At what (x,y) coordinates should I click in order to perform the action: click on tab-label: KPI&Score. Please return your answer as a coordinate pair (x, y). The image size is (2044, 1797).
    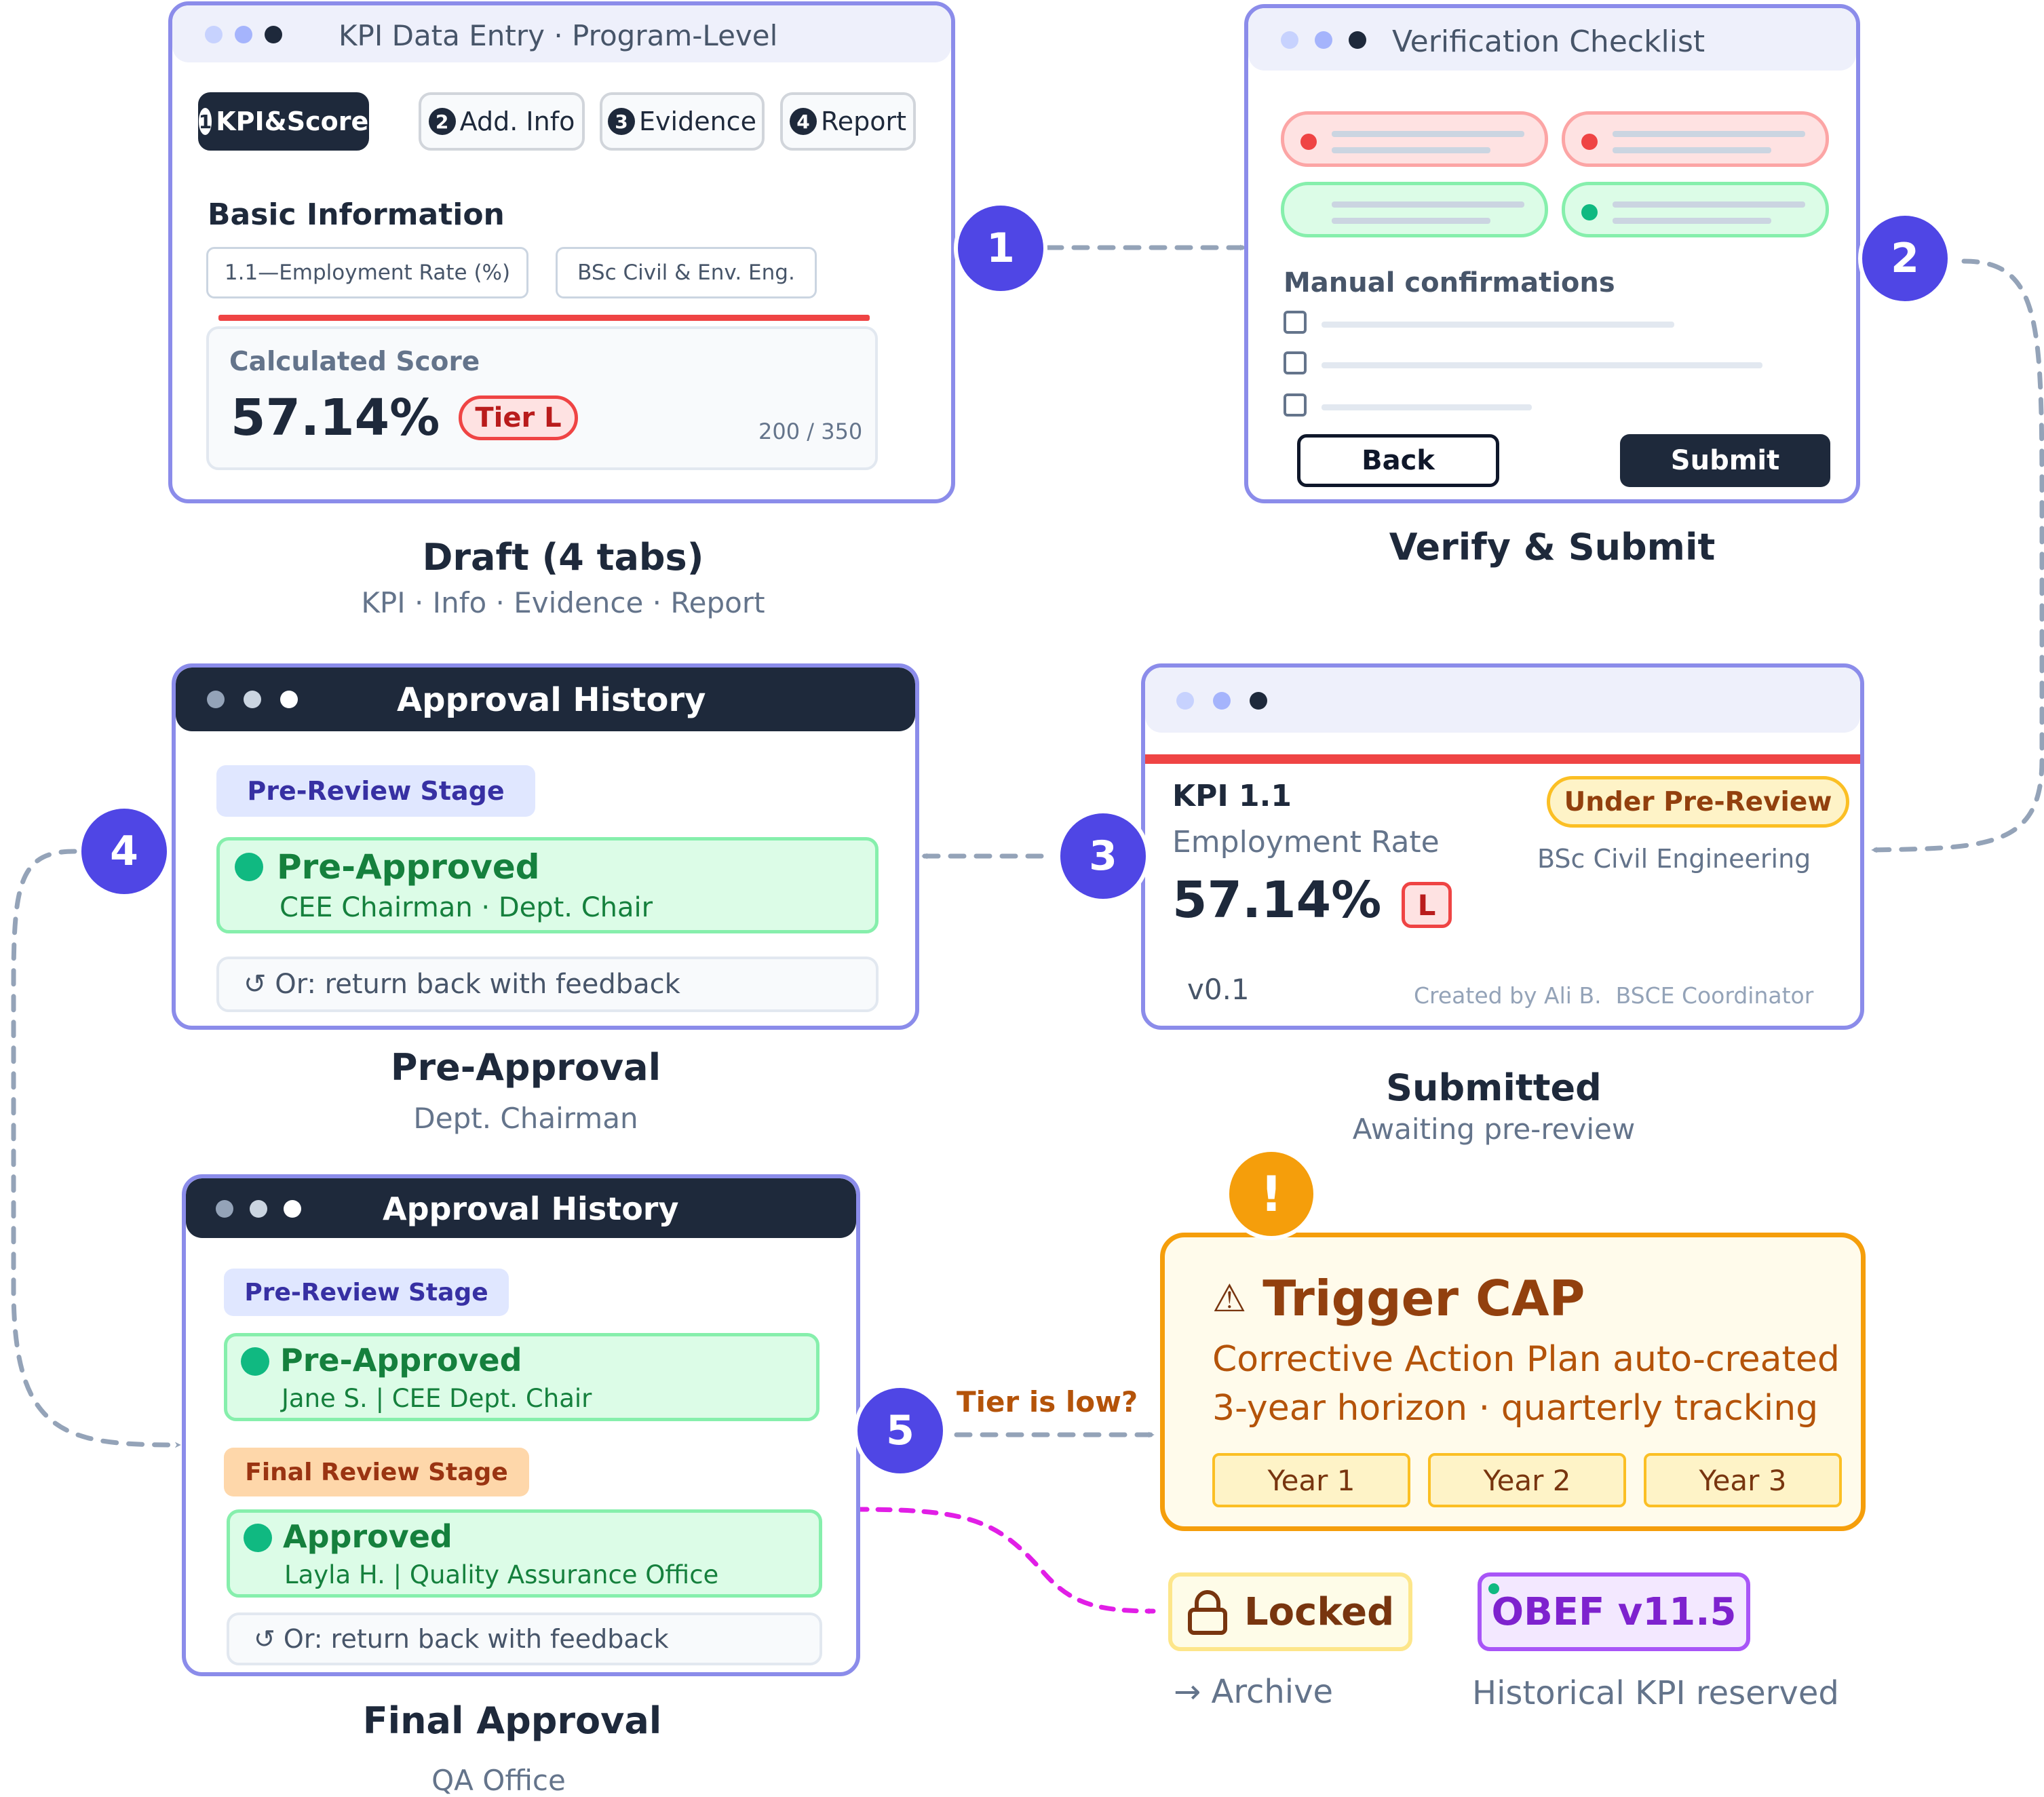
    Looking at the image, I should click on (292, 122).